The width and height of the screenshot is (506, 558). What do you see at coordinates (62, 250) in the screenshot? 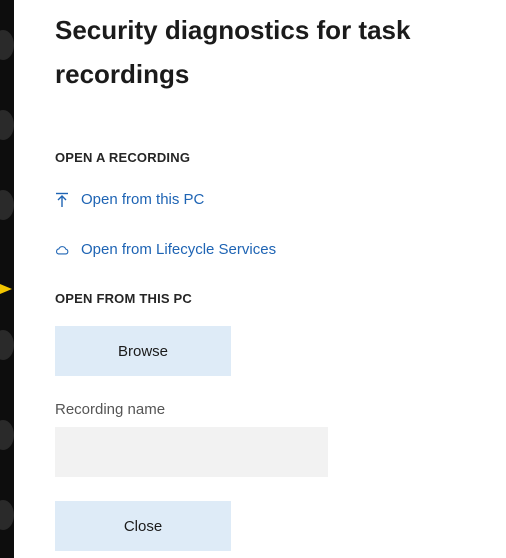
I see `cloud-icon` at bounding box center [62, 250].